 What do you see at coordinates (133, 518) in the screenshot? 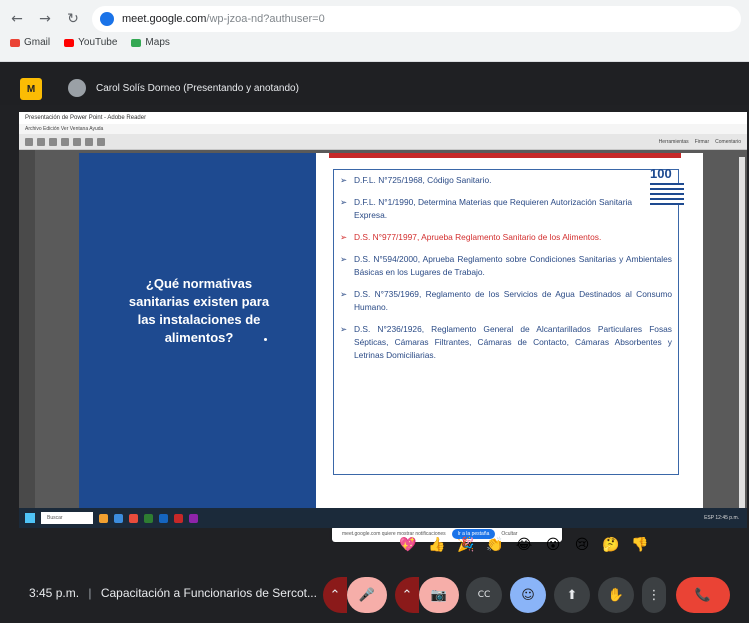
I see `chrome-icon` at bounding box center [133, 518].